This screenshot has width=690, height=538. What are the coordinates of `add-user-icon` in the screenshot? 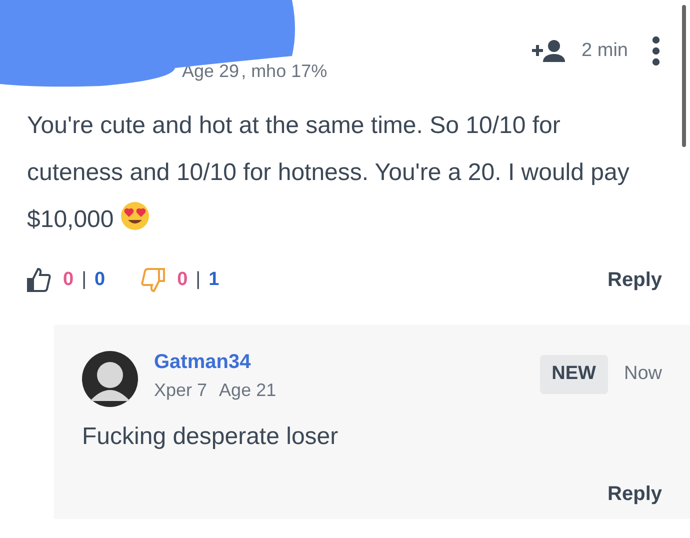 It's located at (549, 51).